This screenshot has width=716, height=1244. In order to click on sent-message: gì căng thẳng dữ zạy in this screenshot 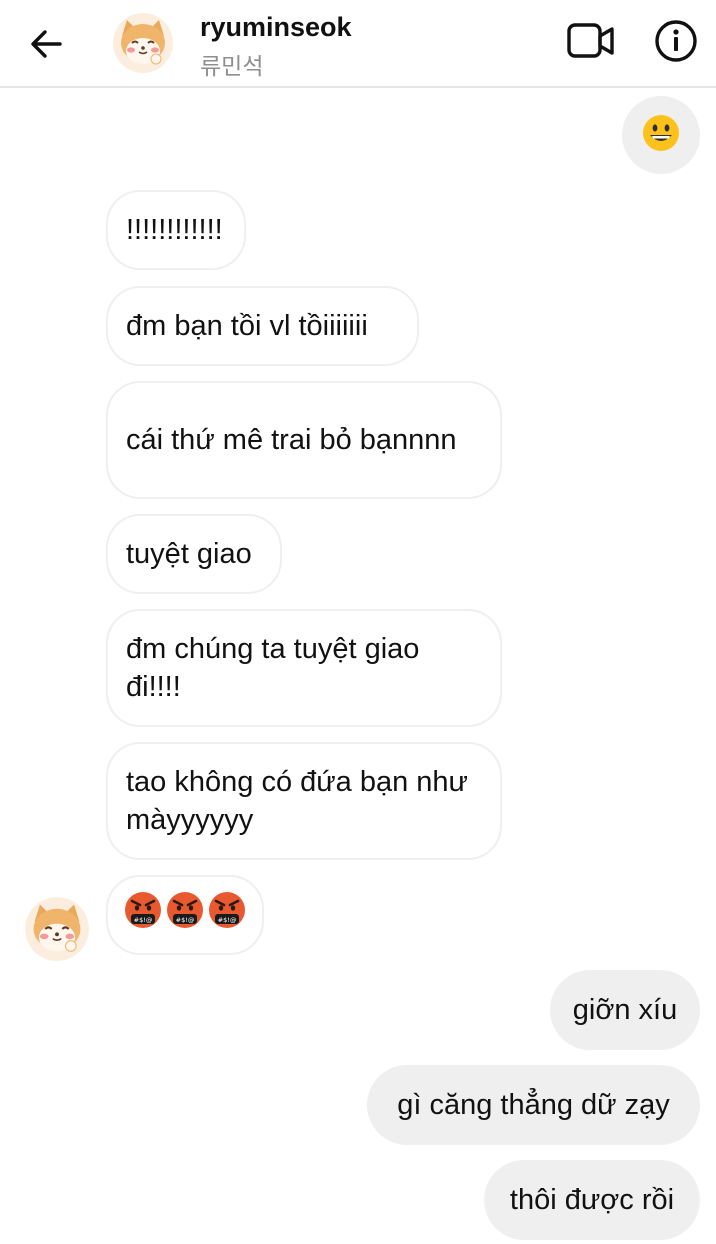, I will do `click(533, 1105)`.